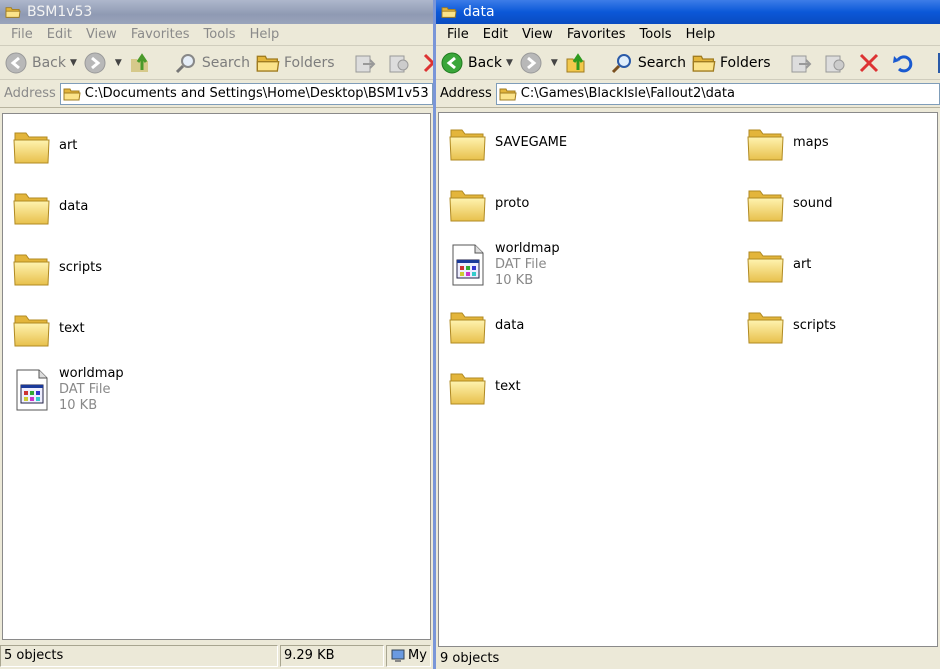  I want to click on views-button, so click(938, 63).